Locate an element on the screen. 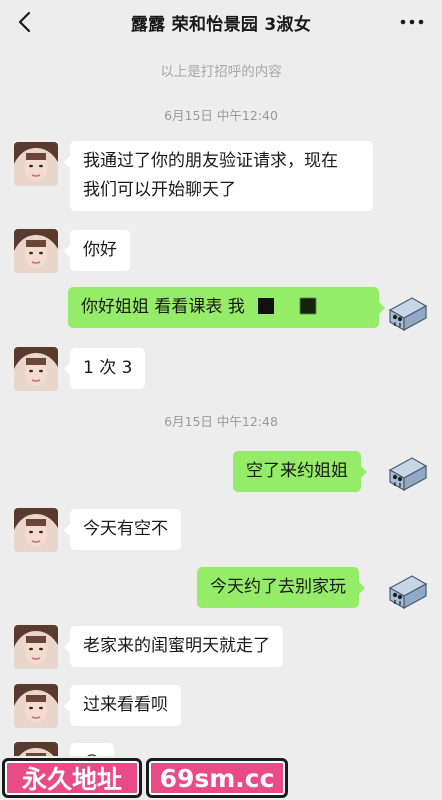 This screenshot has width=442, height=800. message-bubble: 过来看看呗 is located at coordinates (122, 705).